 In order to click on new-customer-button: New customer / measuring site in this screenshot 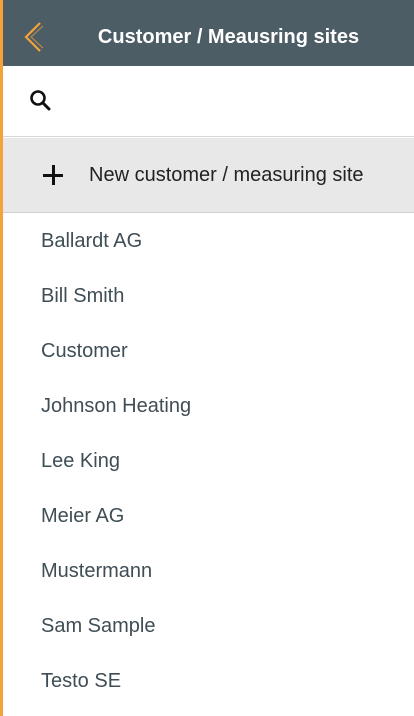, I will do `click(208, 175)`.